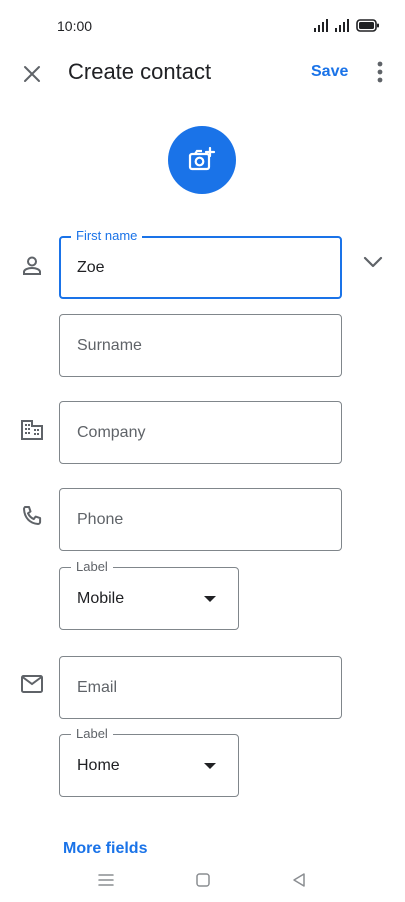  Describe the element at coordinates (105, 849) in the screenshot. I see `more-fields-button: More fields` at that location.